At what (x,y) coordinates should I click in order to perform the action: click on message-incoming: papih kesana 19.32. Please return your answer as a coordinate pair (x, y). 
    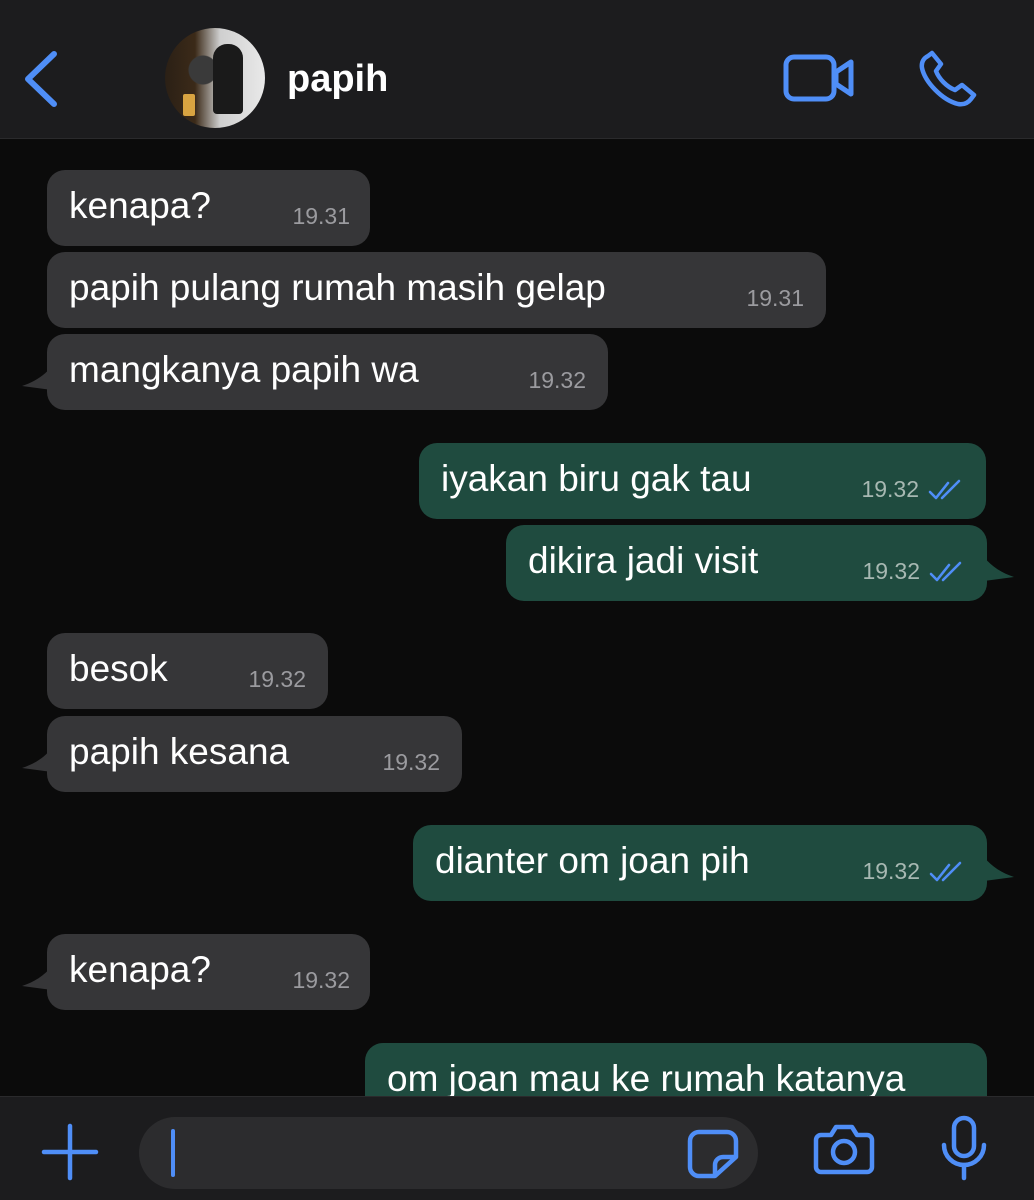
    Looking at the image, I should click on (254, 754).